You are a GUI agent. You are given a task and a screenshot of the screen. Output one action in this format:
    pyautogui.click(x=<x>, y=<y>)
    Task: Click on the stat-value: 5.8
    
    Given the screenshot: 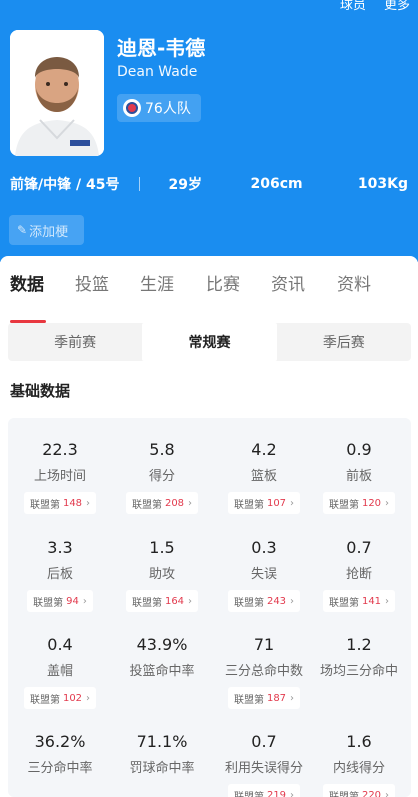 What is the action you would take?
    pyautogui.click(x=162, y=449)
    